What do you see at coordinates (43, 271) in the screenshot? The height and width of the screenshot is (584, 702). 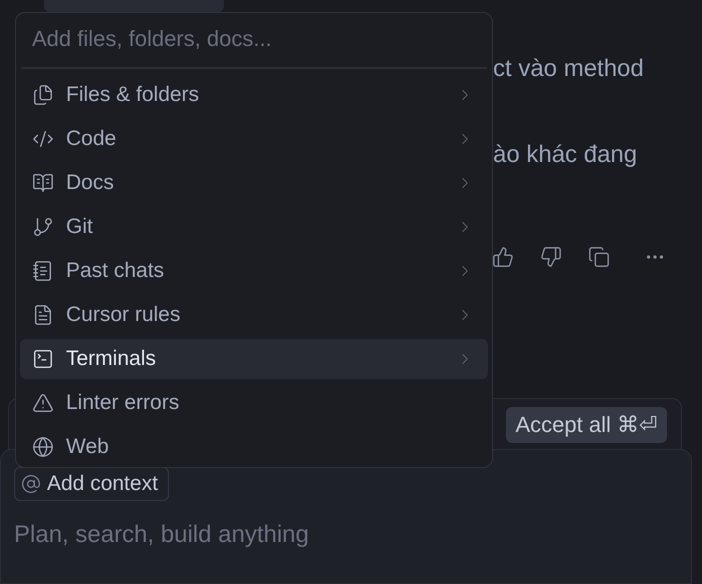 I see `notebook-icon` at bounding box center [43, 271].